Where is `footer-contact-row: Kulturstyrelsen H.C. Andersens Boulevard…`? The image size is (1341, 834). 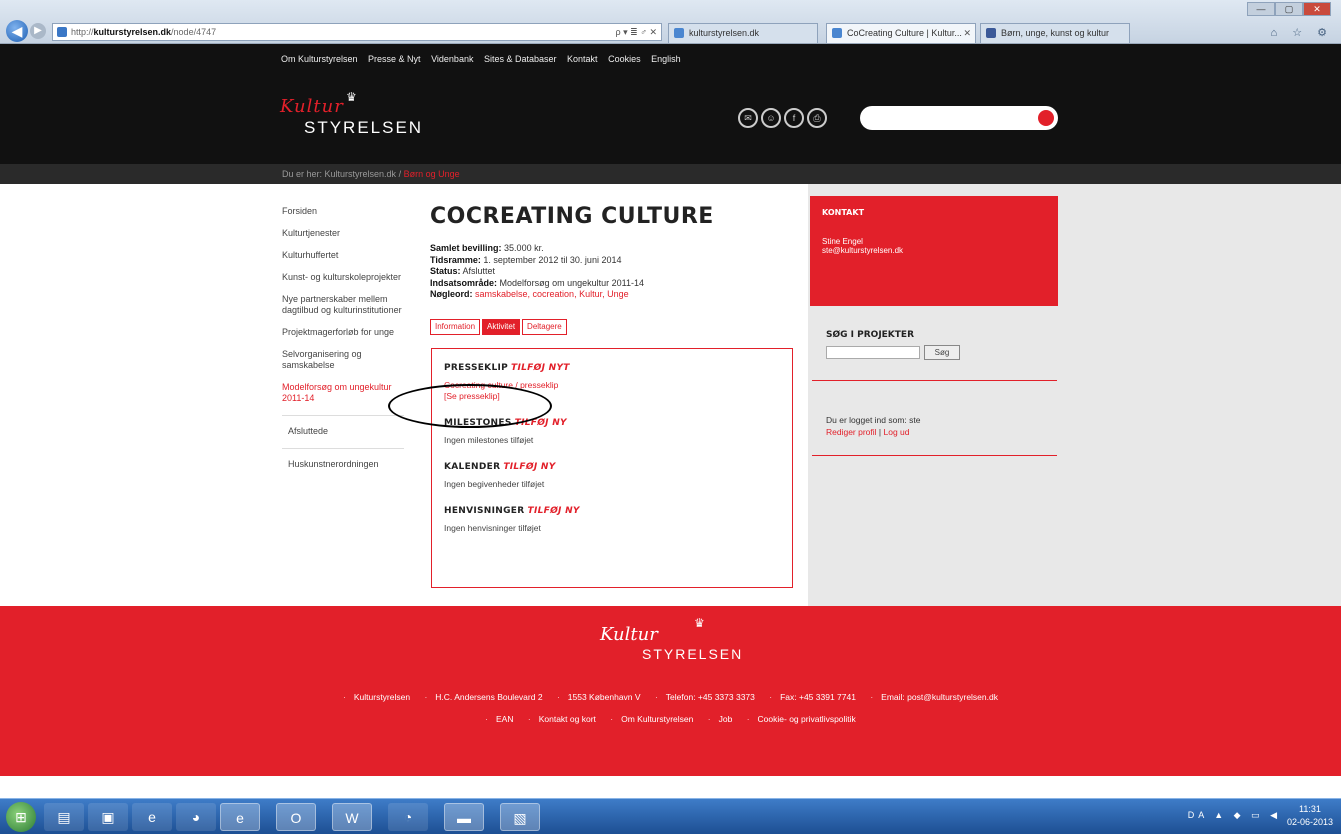
footer-contact-row: Kulturstyrelsen H.C. Andersens Boulevard… is located at coordinates (670, 697).